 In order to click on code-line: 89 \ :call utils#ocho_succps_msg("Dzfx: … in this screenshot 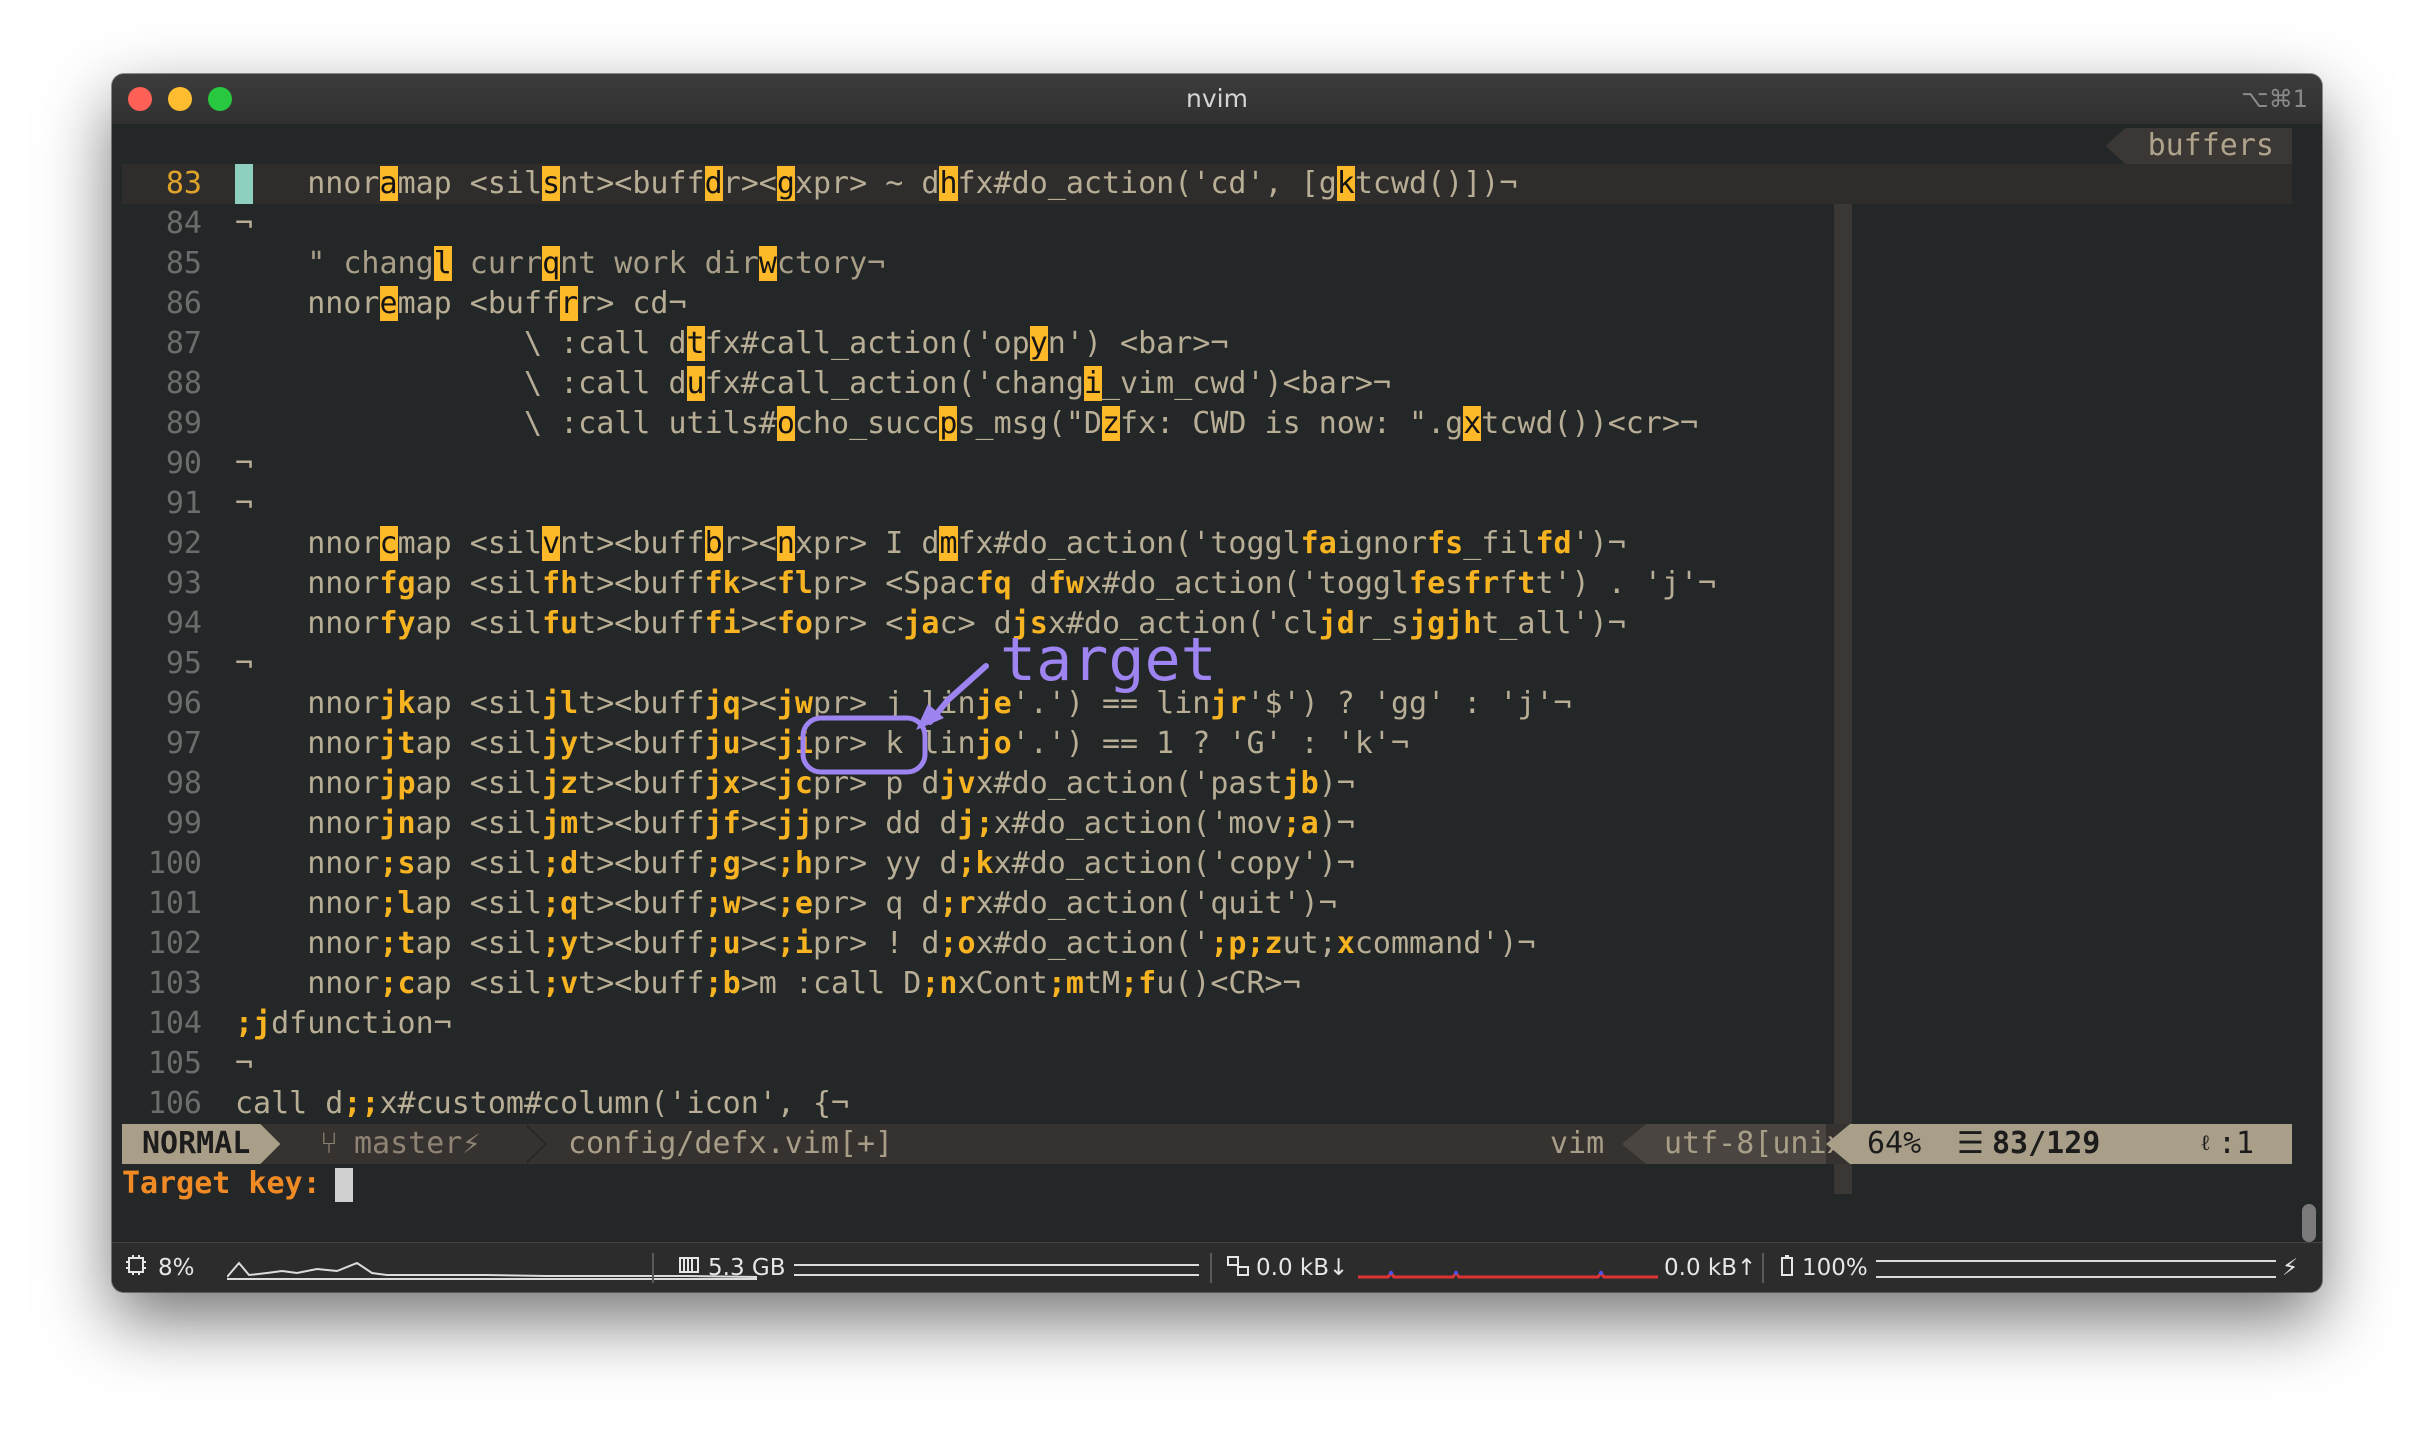, I will do `click(1207, 424)`.